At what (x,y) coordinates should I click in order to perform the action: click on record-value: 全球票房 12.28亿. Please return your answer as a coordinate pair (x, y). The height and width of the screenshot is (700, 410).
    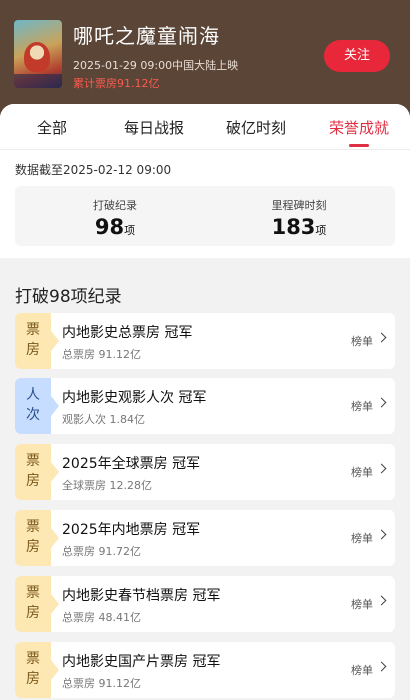
    Looking at the image, I should click on (107, 485).